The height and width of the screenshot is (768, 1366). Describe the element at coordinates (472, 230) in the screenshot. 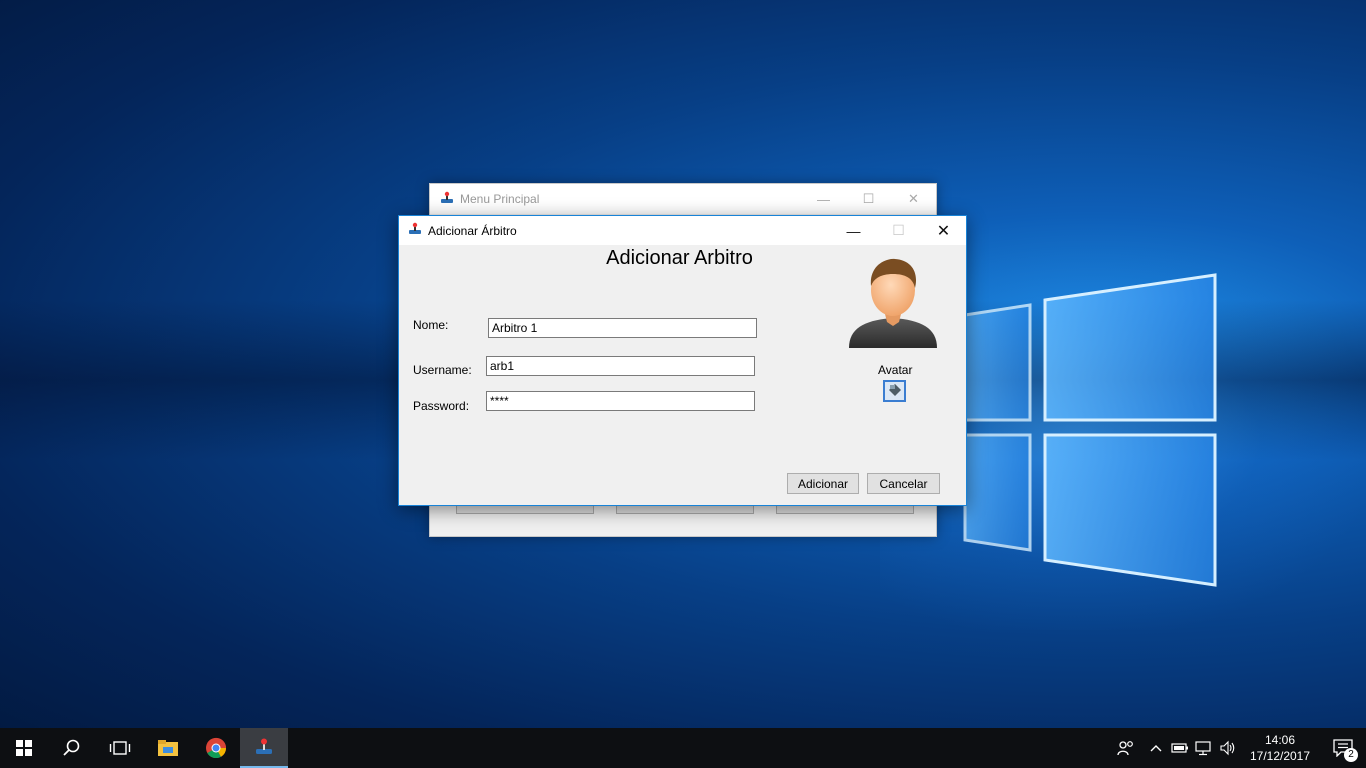

I see `dialog-title: Adicionar Árbitro` at that location.